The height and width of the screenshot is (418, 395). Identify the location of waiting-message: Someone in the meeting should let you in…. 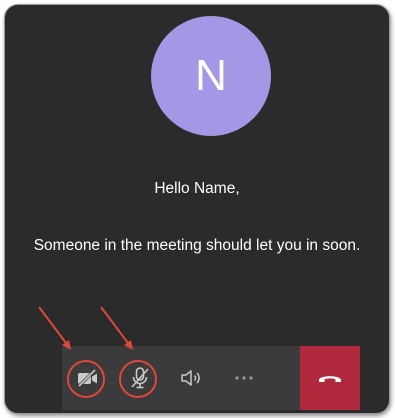
(197, 245).